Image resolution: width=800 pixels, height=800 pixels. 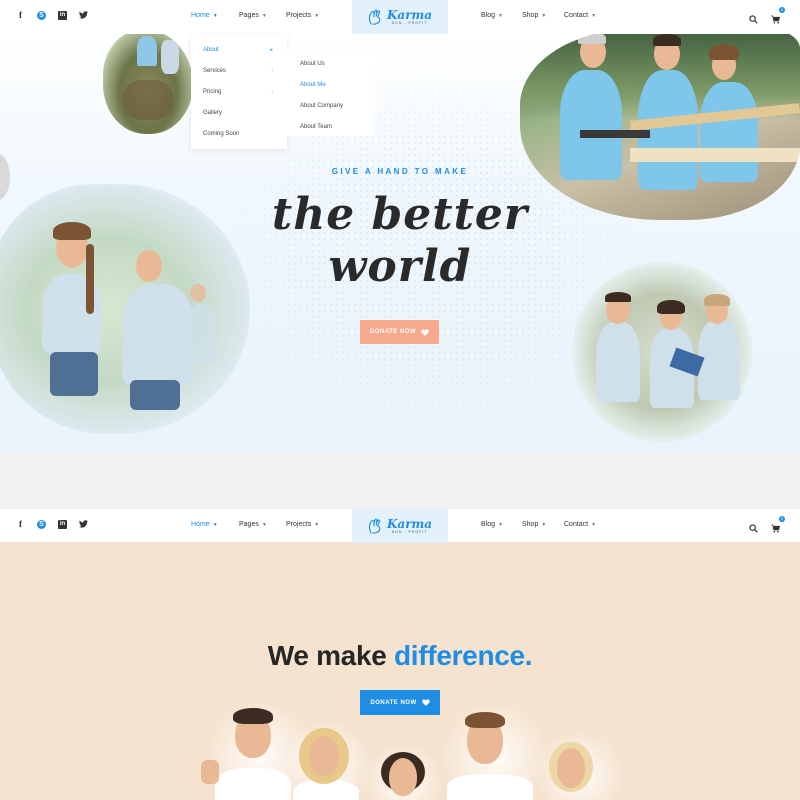 I want to click on difference-heading-plain: We make, so click(x=327, y=655).